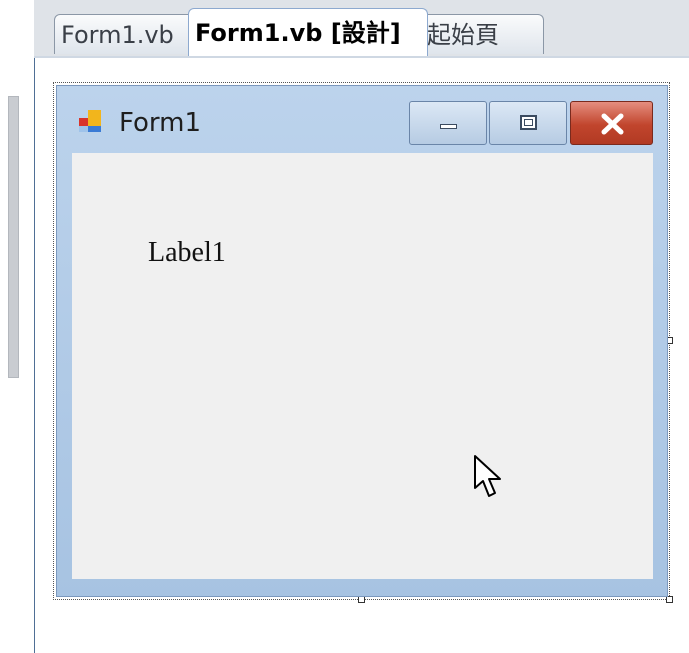 This screenshot has width=689, height=653. I want to click on tab-label: Form1.vb, so click(117, 35).